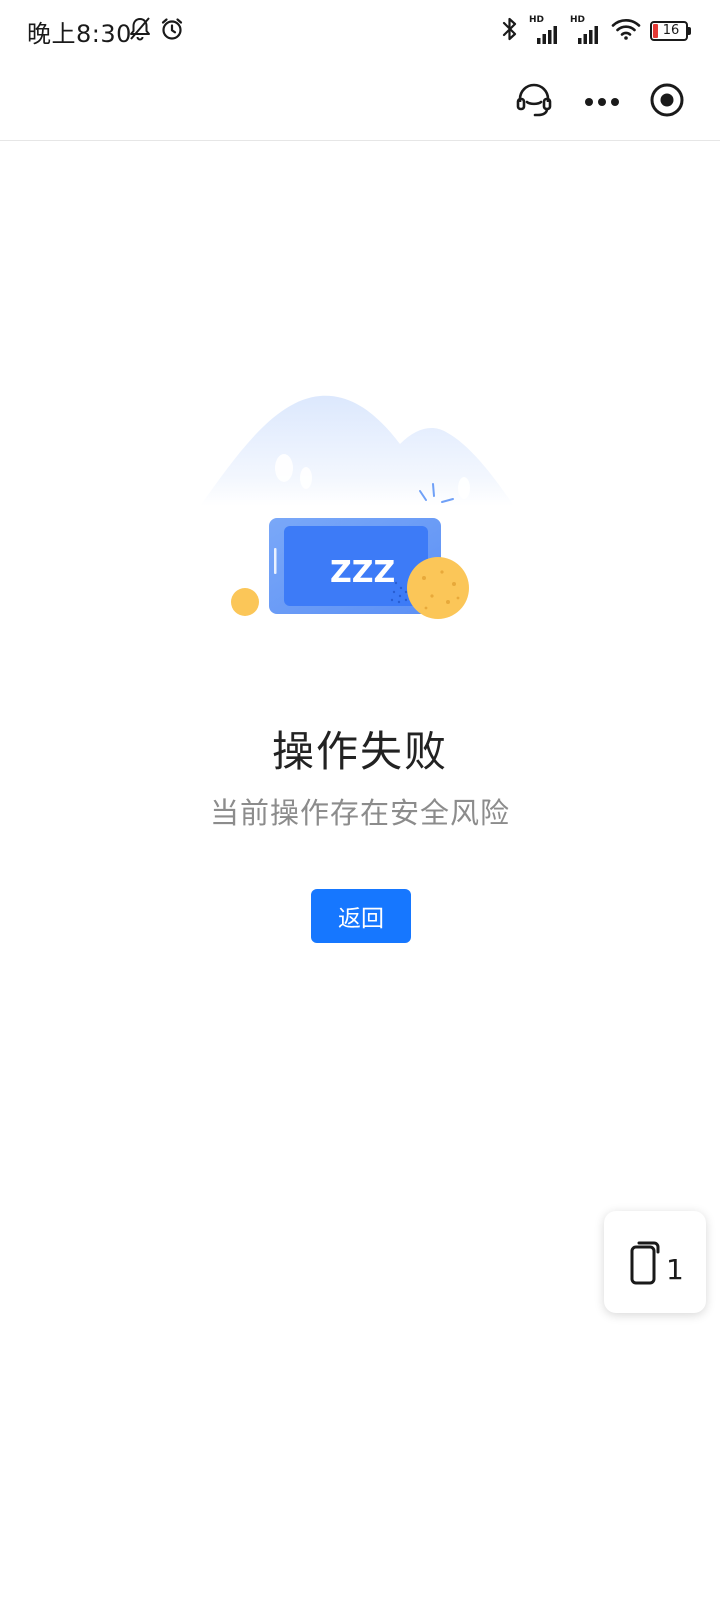  What do you see at coordinates (510, 31) in the screenshot?
I see `bluetooth-icon` at bounding box center [510, 31].